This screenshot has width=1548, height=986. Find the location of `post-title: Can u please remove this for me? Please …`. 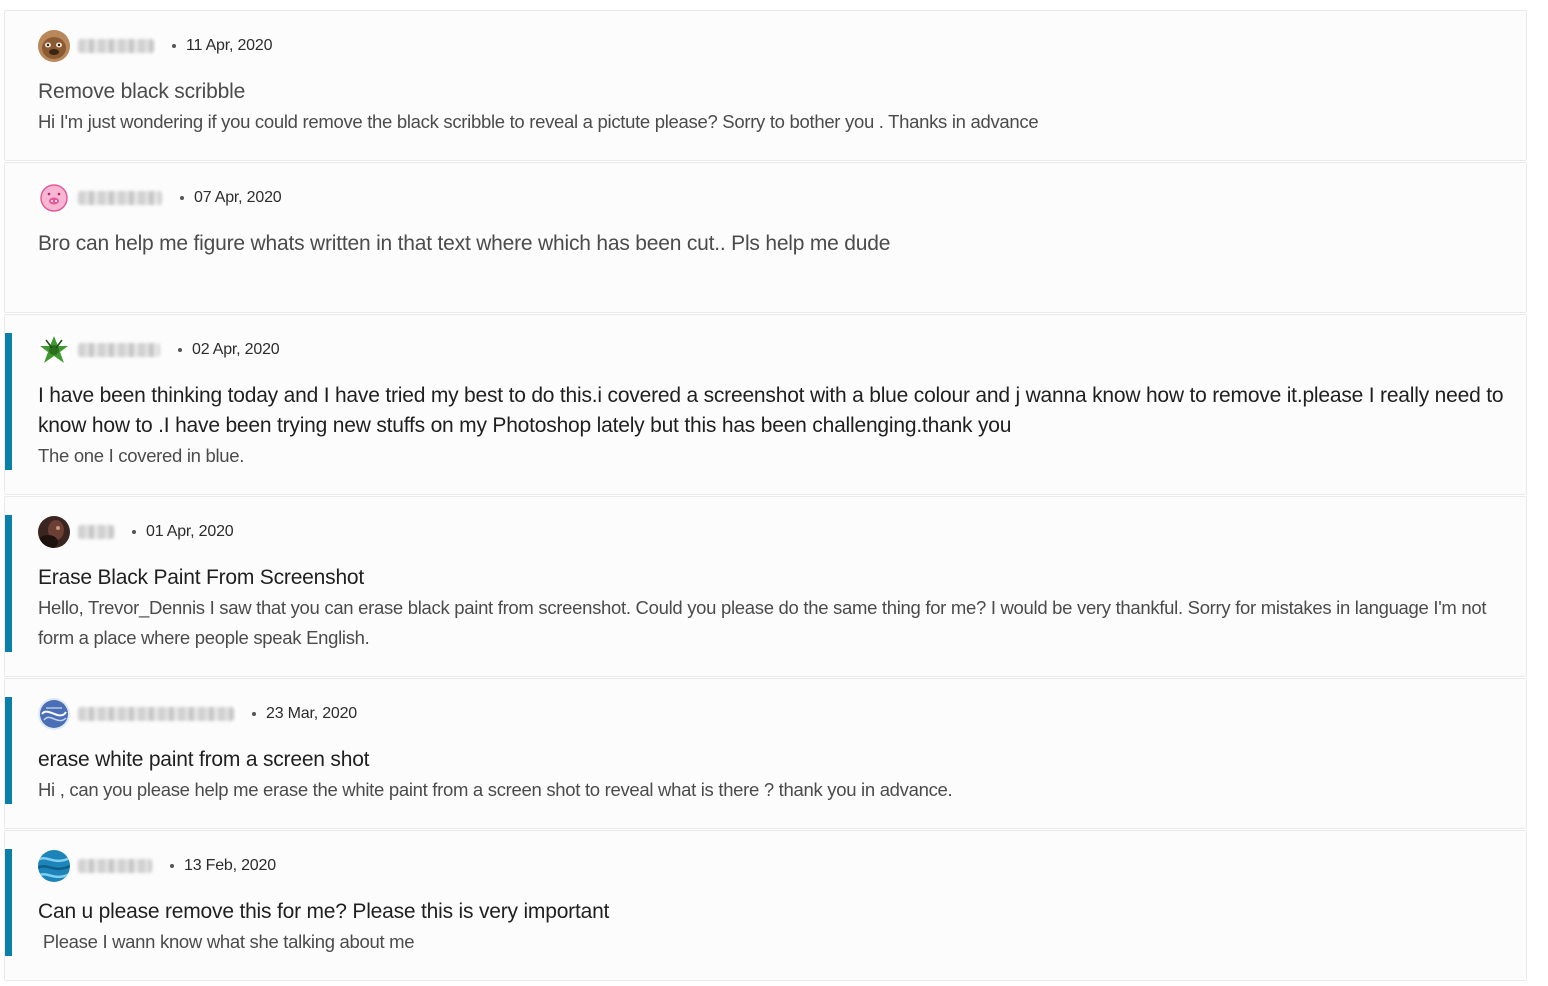

post-title: Can u please remove this for me? Please … is located at coordinates (774, 912).